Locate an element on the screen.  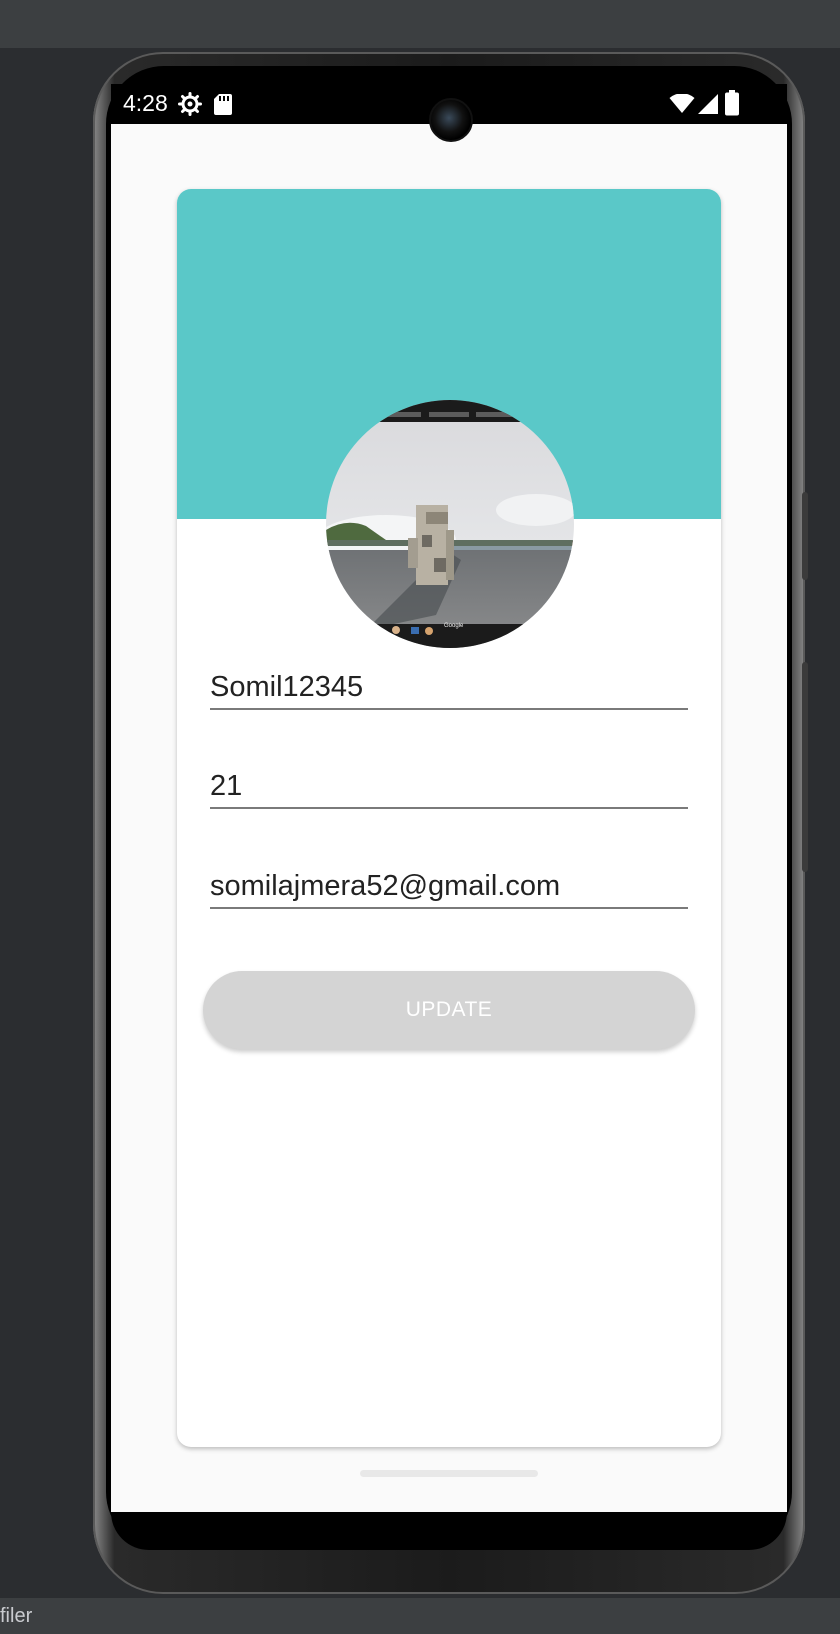
age-input is located at coordinates (449, 786).